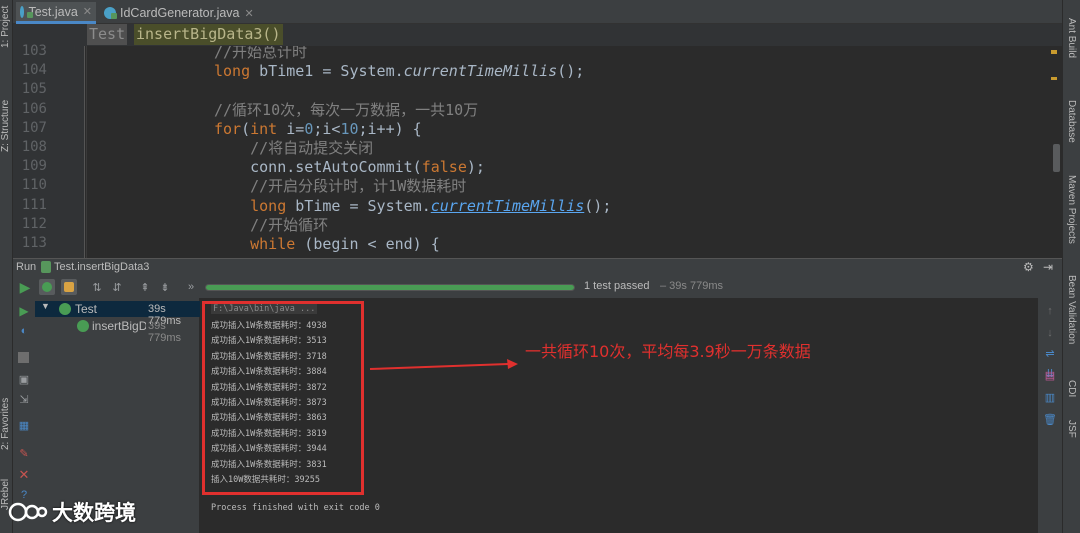  What do you see at coordinates (1050, 375) in the screenshot?
I see `print-icon: ▤` at bounding box center [1050, 375].